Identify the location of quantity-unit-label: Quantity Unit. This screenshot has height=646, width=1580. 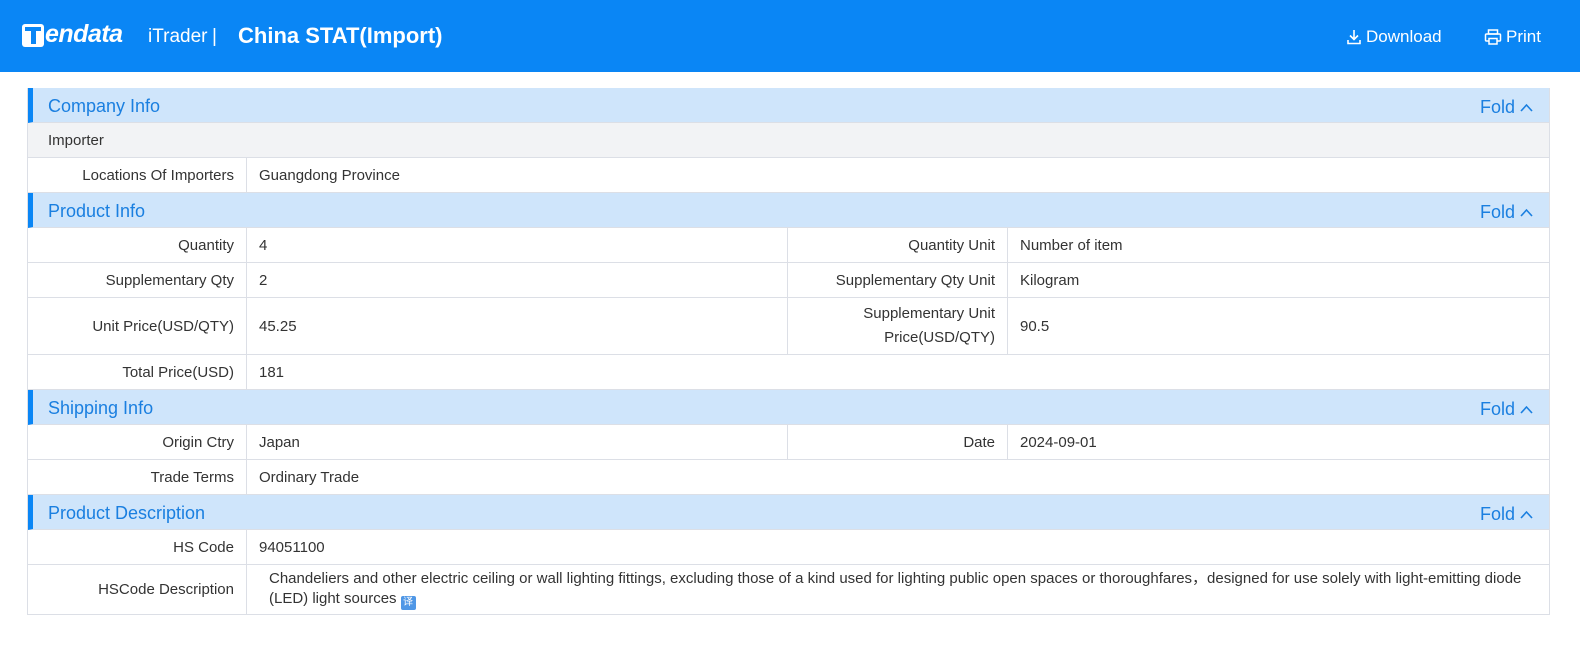
(898, 245).